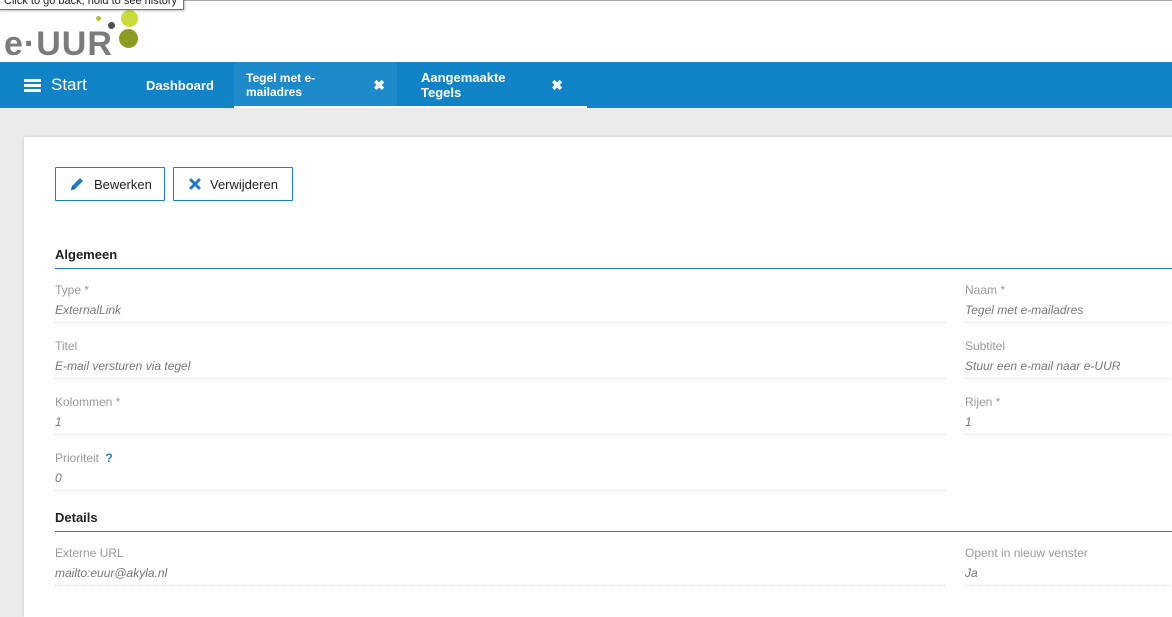  What do you see at coordinates (76, 517) in the screenshot?
I see `section-title-details: Details` at bounding box center [76, 517].